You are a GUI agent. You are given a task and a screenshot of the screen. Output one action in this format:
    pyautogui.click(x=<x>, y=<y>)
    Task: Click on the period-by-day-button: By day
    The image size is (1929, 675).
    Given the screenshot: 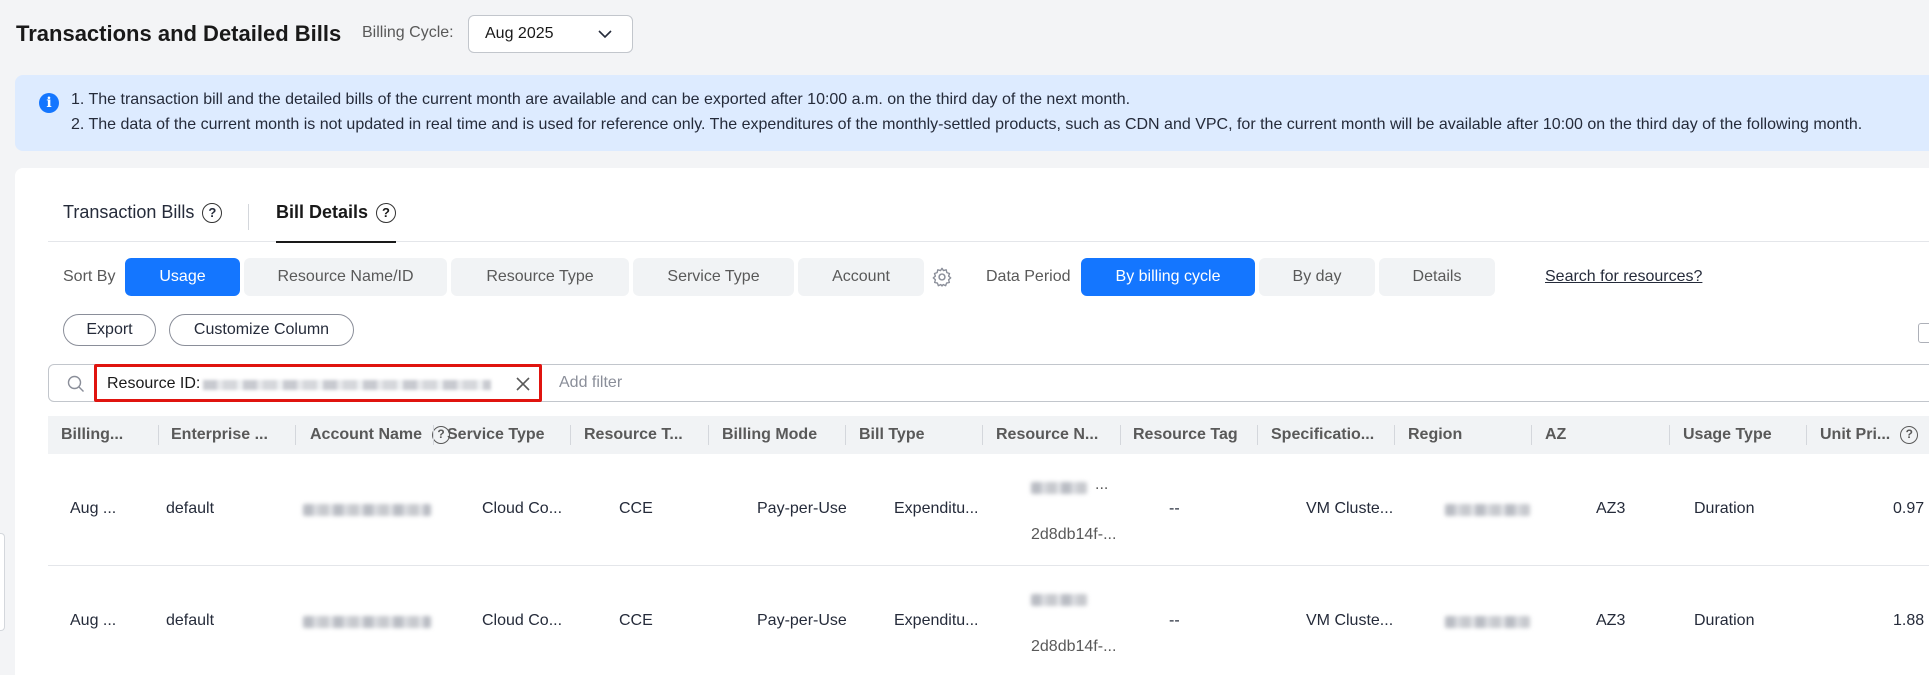 What is the action you would take?
    pyautogui.click(x=1317, y=277)
    